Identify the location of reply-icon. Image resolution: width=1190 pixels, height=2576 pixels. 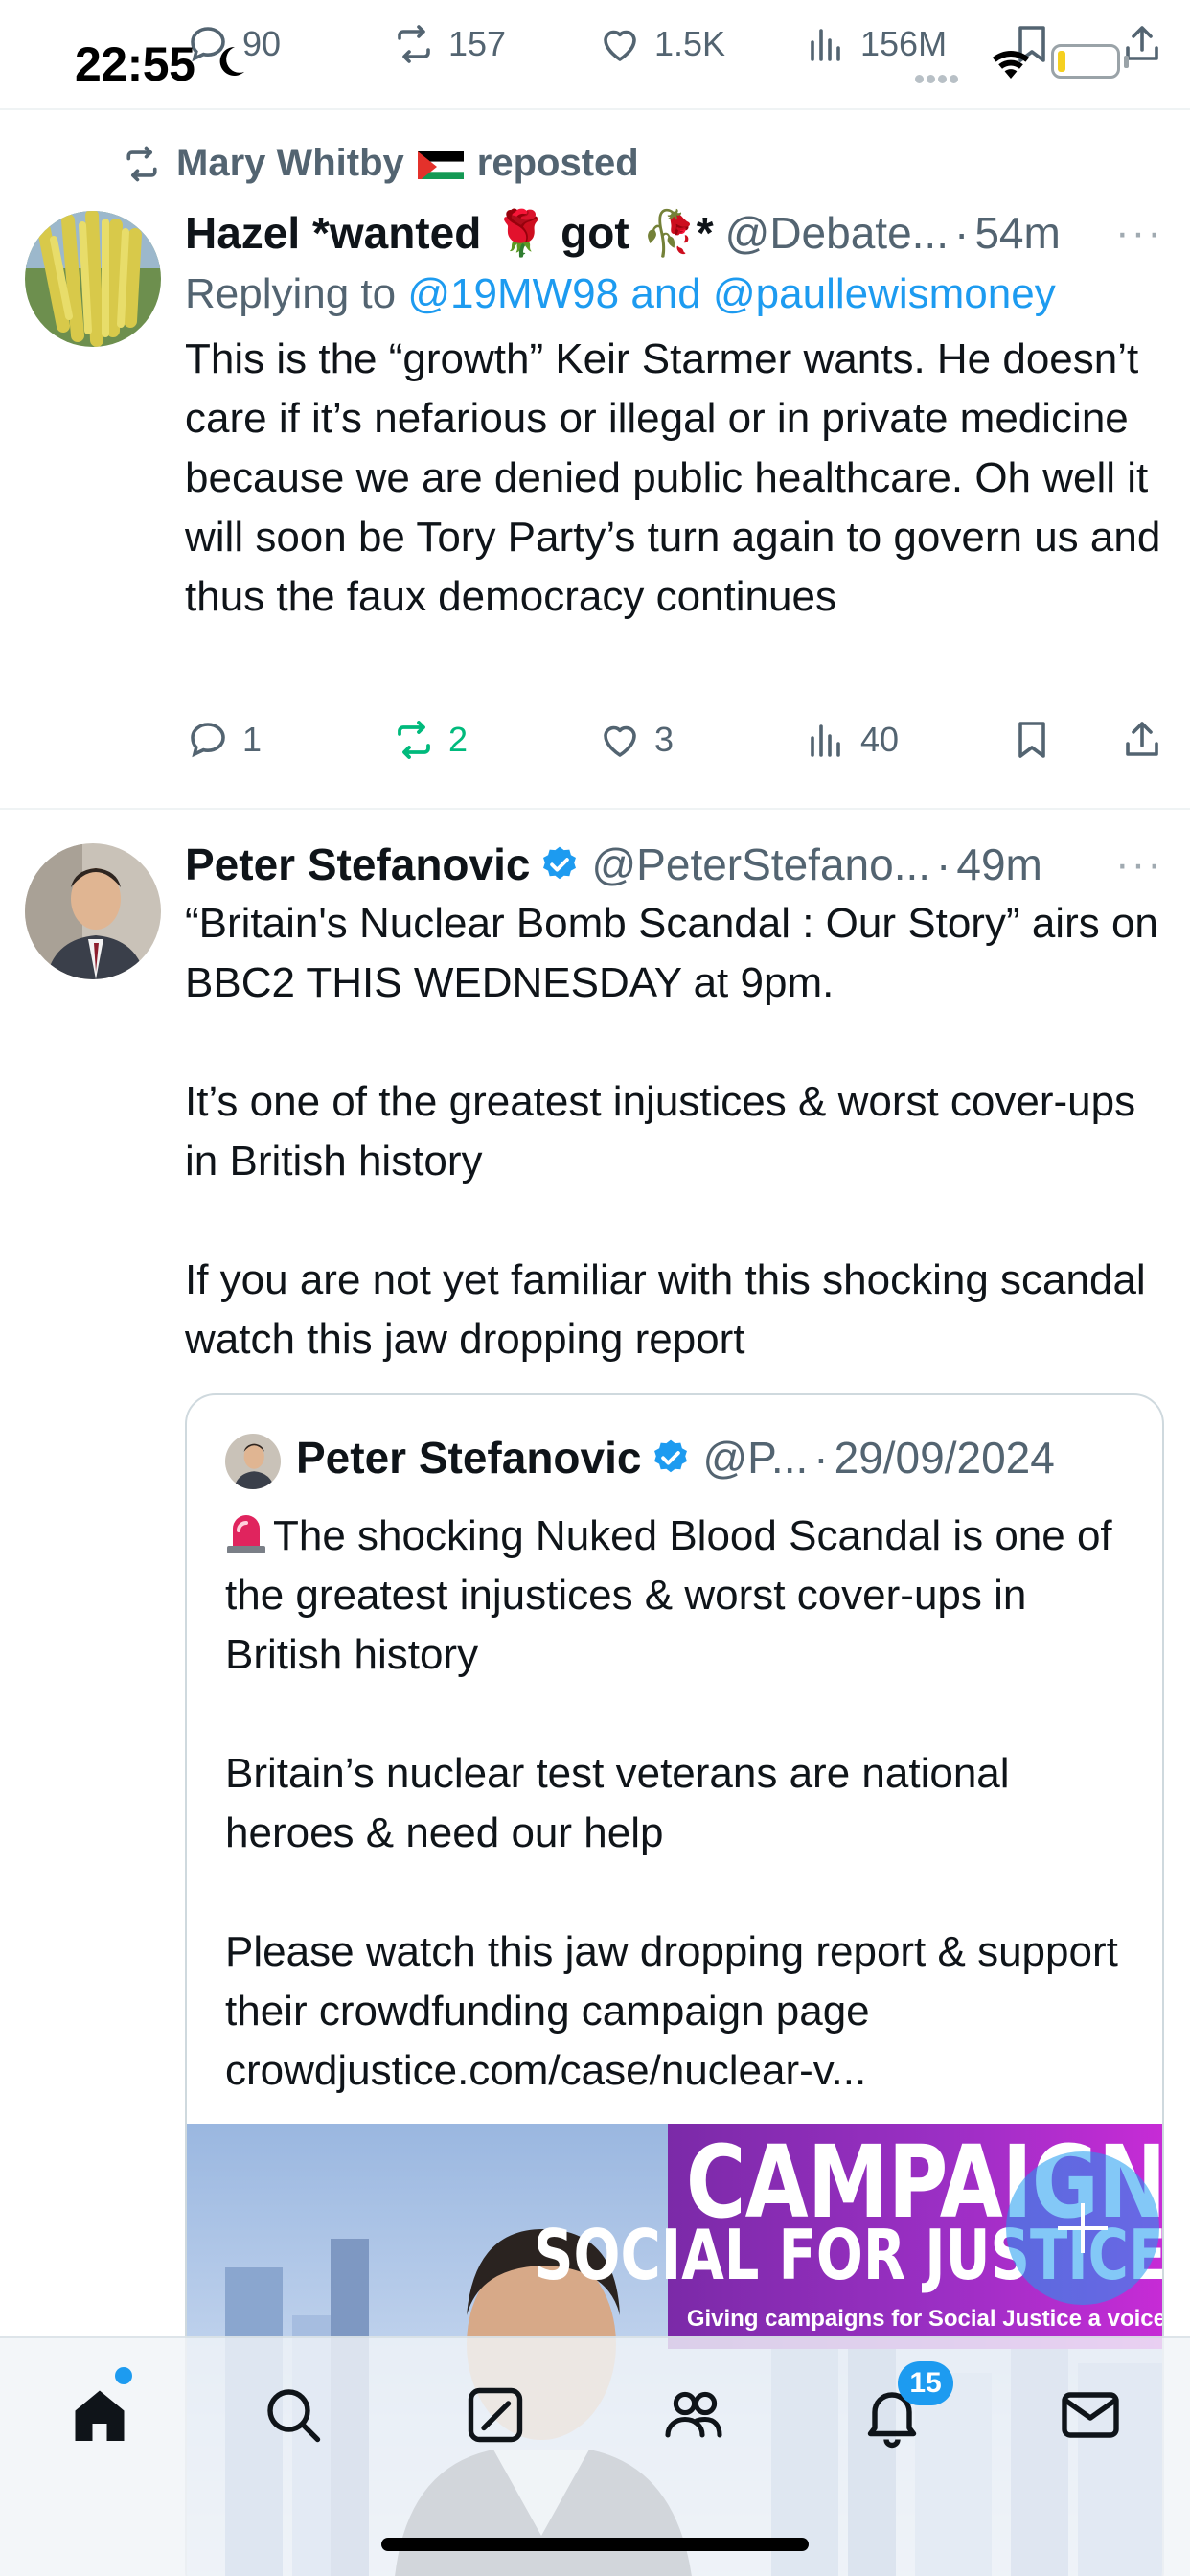
(208, 740).